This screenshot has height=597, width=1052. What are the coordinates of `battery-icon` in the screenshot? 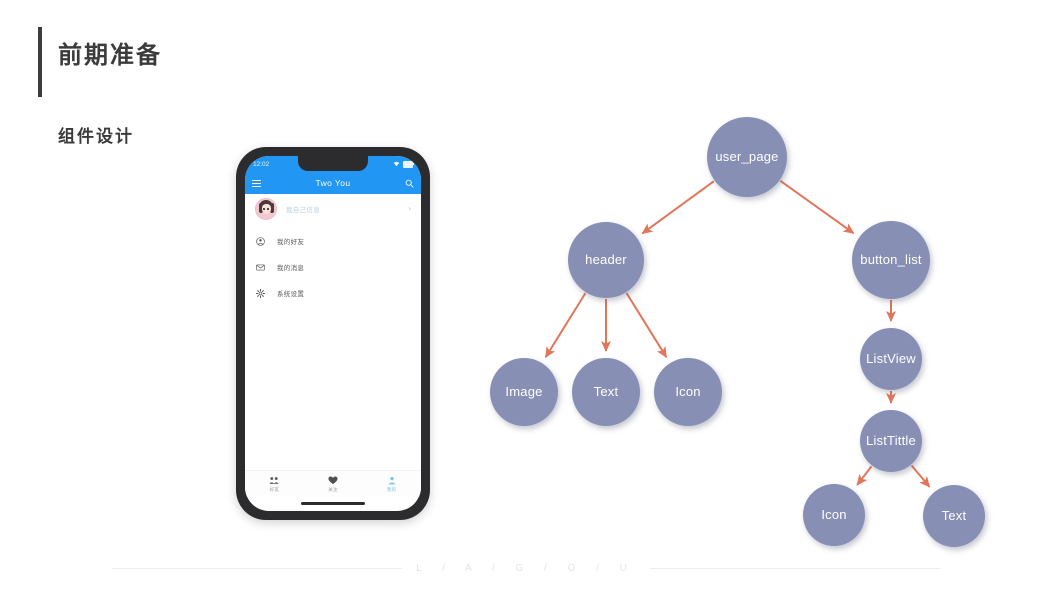 It's located at (408, 164).